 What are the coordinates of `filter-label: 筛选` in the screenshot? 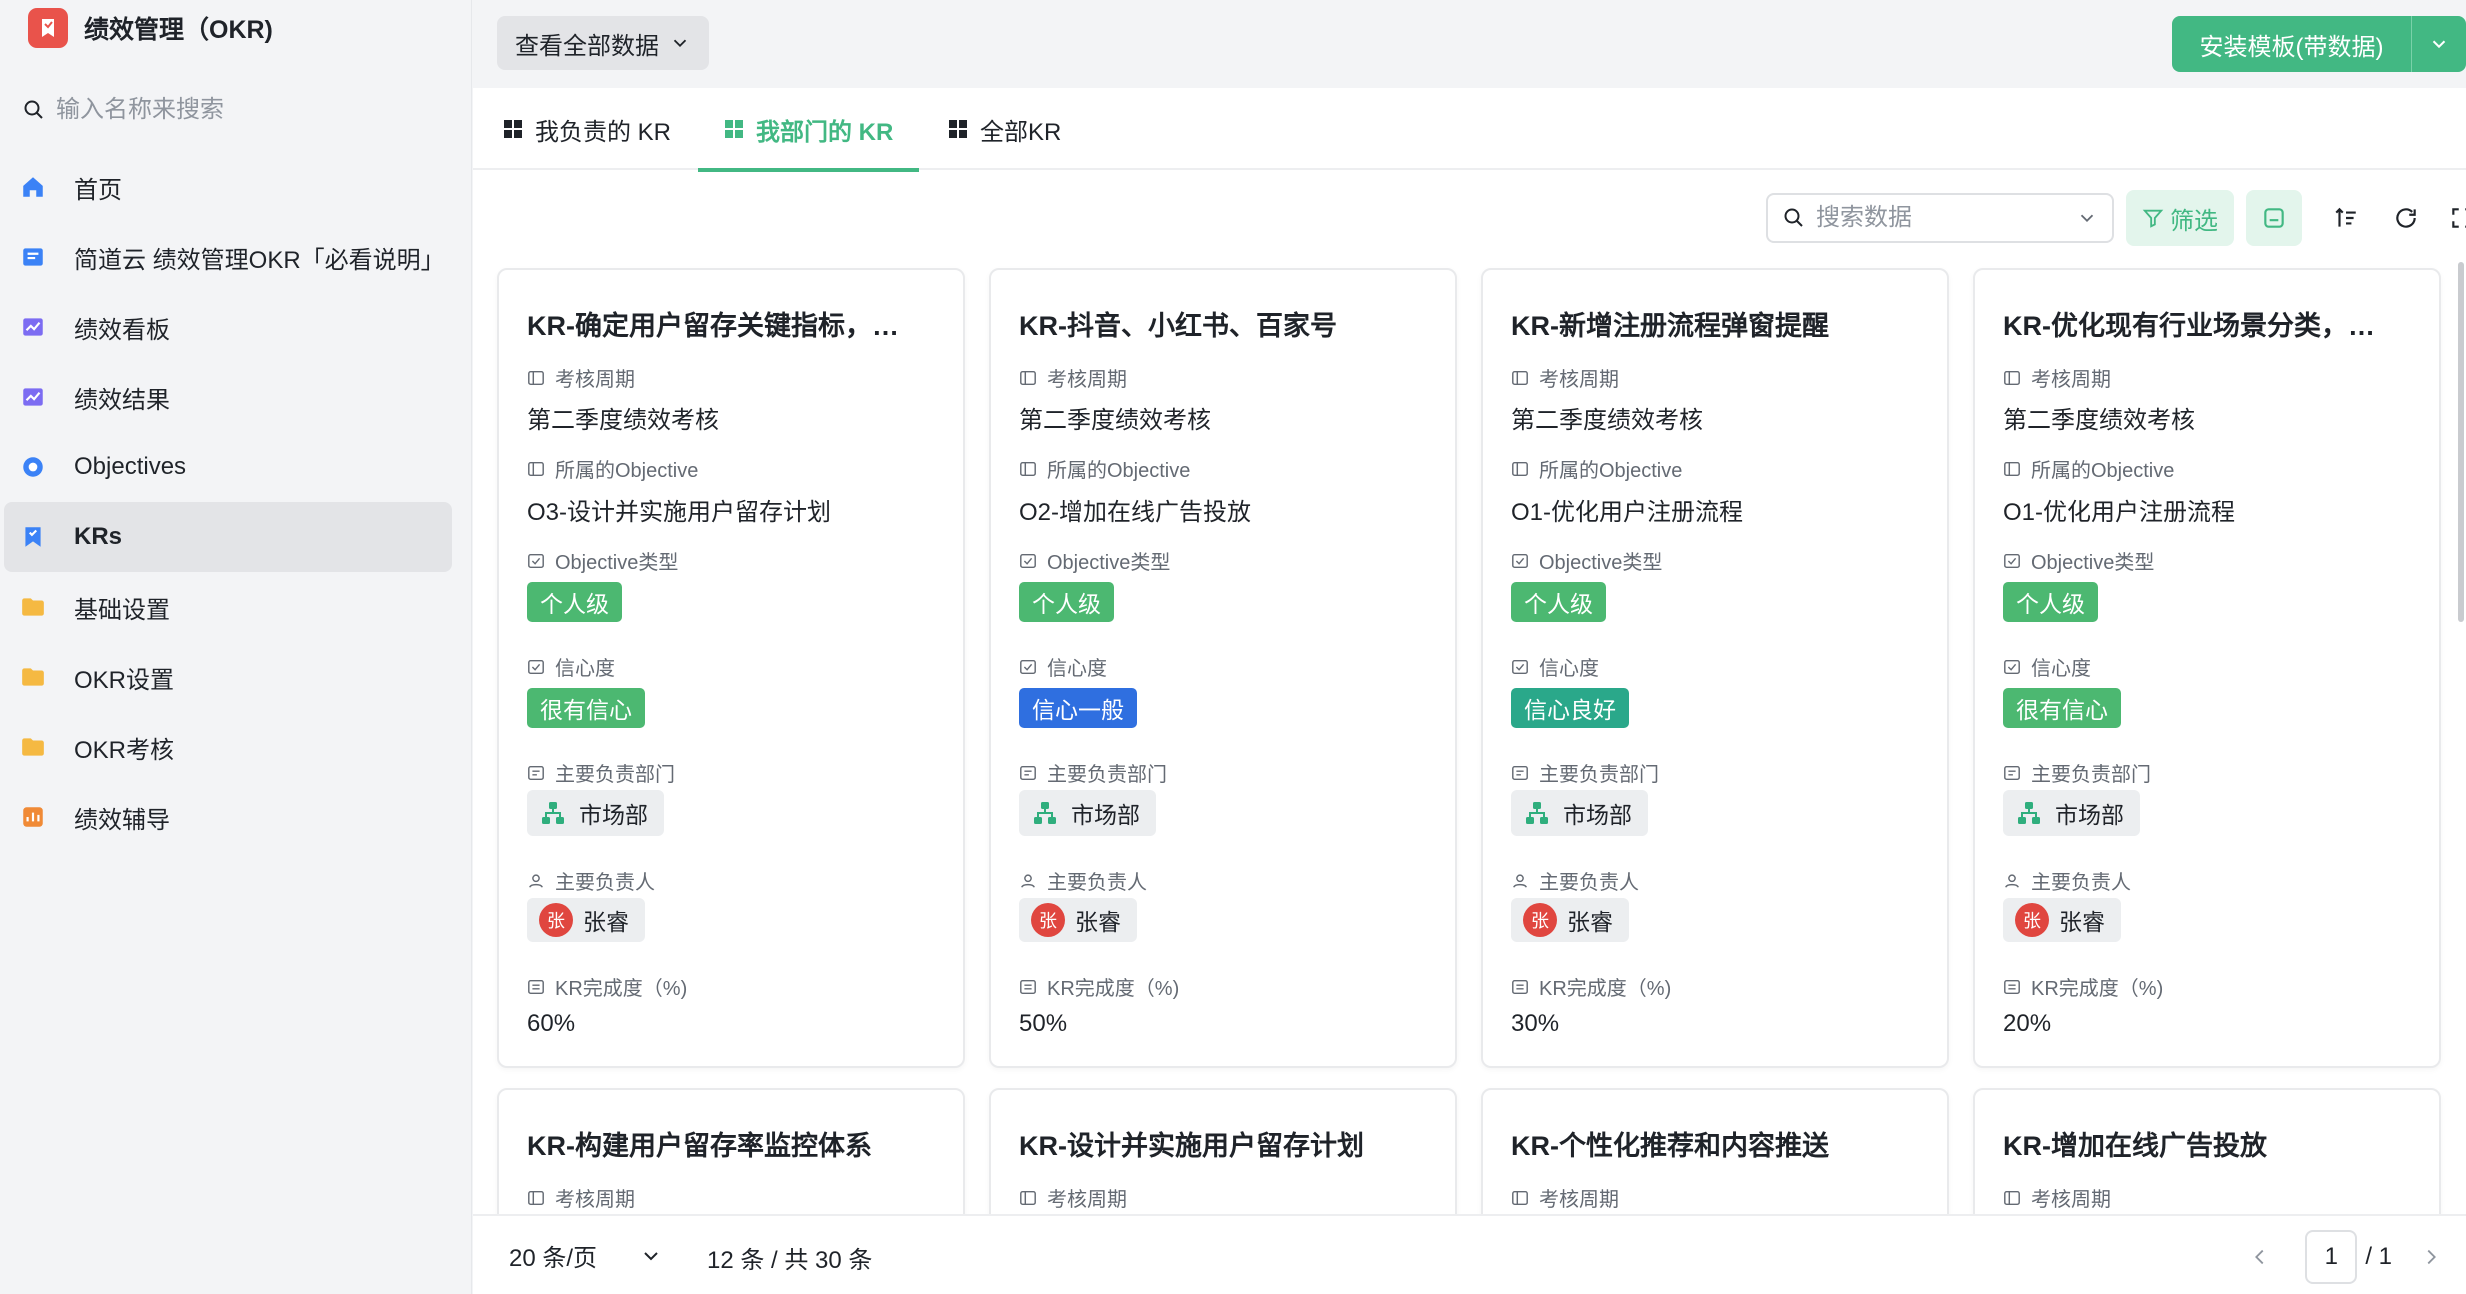 It's located at (2194, 221).